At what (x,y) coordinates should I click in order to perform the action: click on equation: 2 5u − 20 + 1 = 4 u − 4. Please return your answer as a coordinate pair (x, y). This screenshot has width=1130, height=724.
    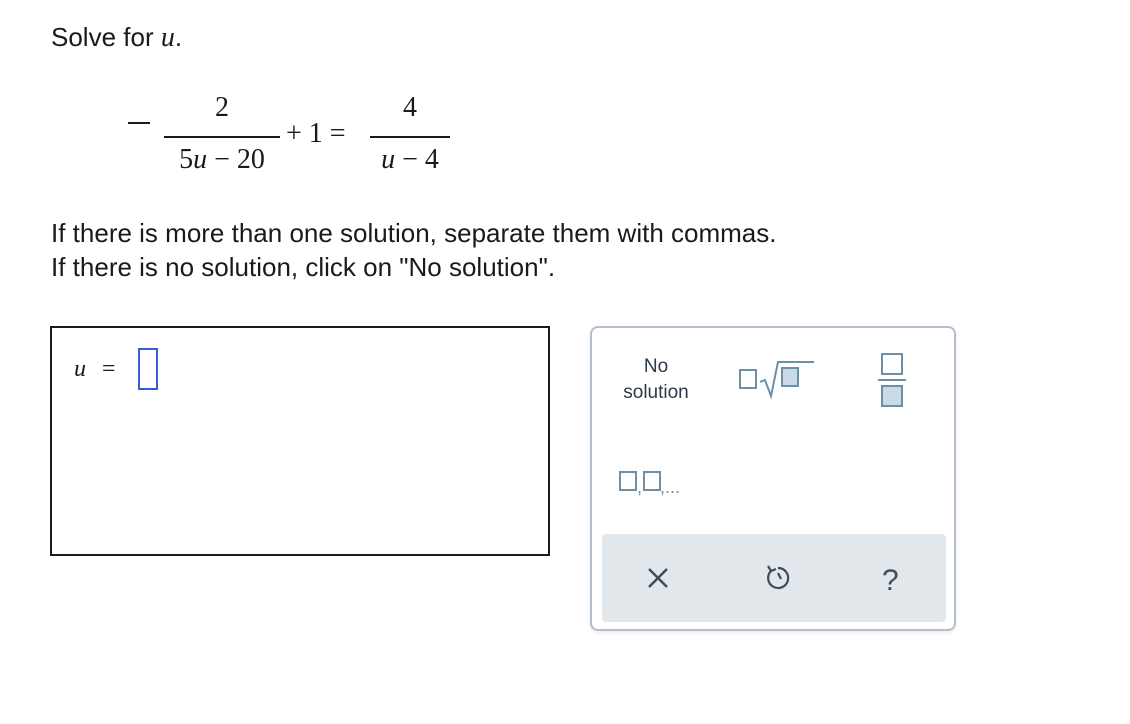
    Looking at the image, I should click on (298, 137).